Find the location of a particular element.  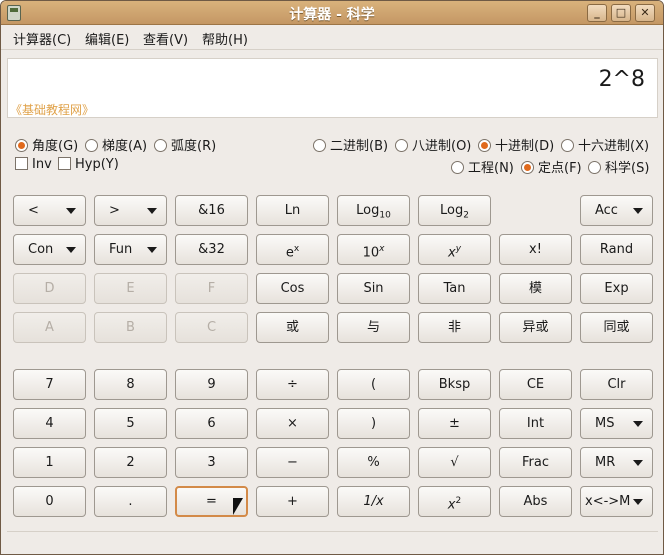

digit-2-button: 2 is located at coordinates (130, 462).